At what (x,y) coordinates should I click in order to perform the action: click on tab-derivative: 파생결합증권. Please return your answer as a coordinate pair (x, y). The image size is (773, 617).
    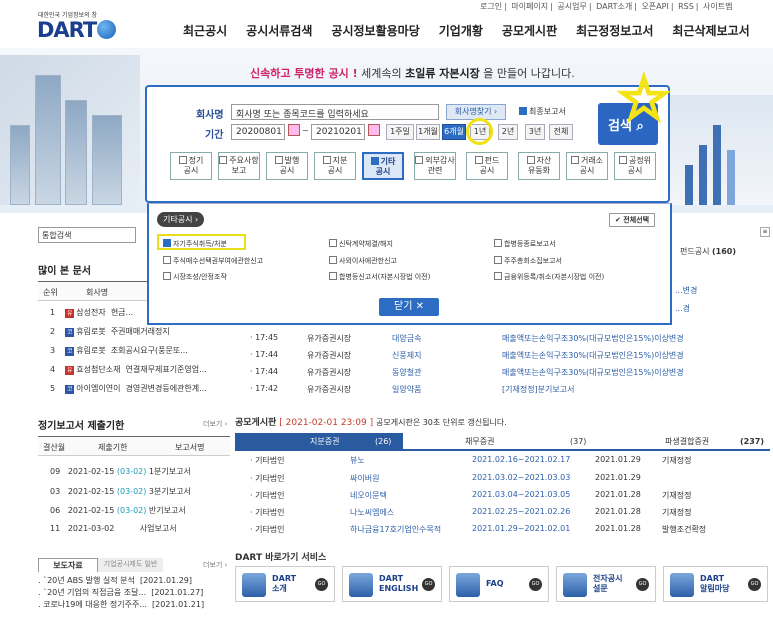
    Looking at the image, I should click on (687, 442).